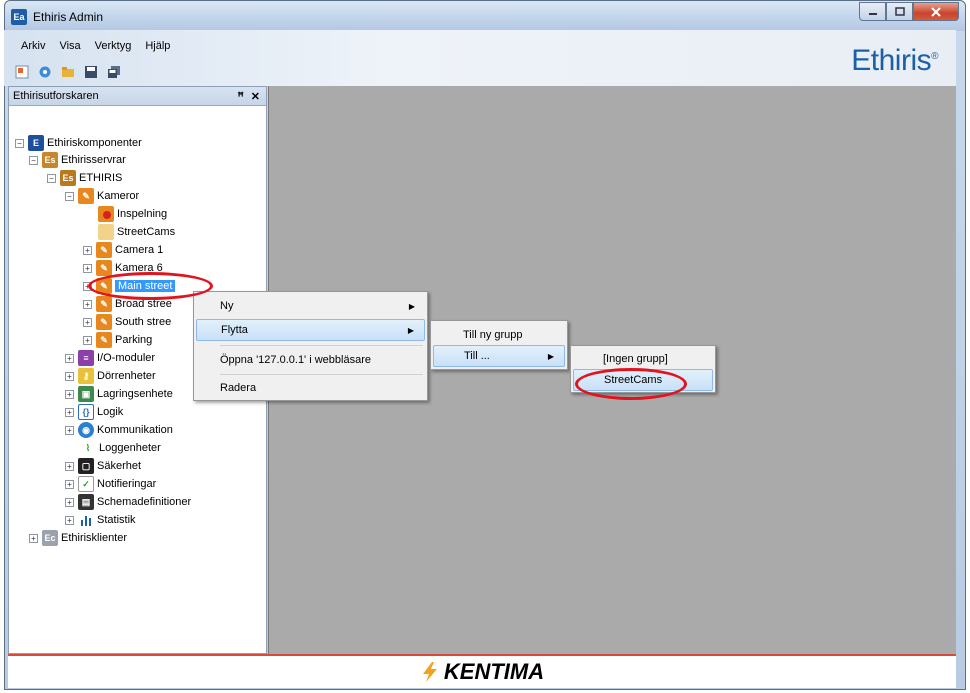 The height and width of the screenshot is (693, 970). I want to click on tree-node-sakerhet: + ▢ Säkerhet, so click(103, 466).